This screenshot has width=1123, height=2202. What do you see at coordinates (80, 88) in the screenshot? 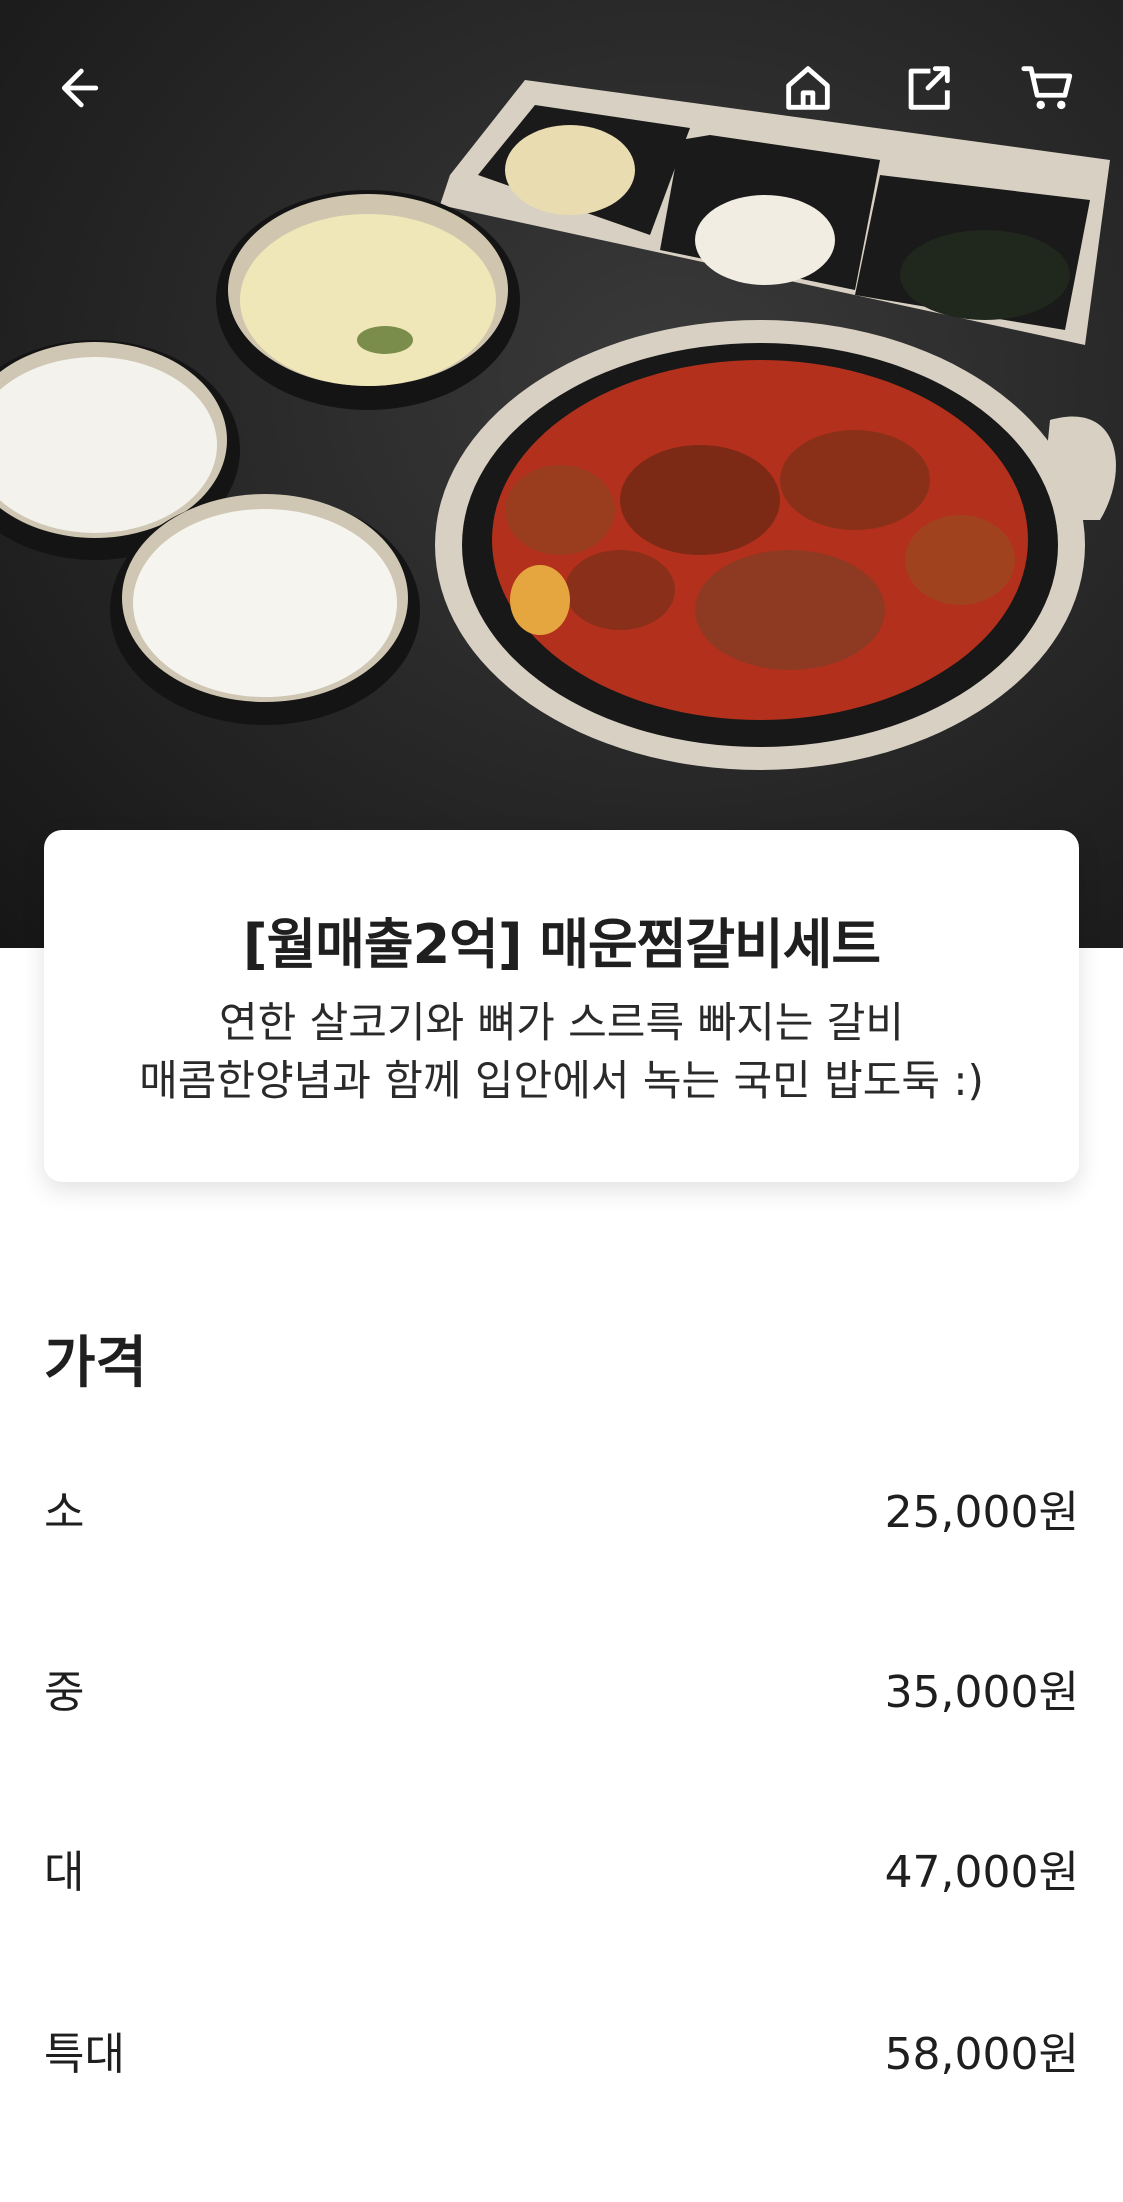
I see `arrow-left-icon` at bounding box center [80, 88].